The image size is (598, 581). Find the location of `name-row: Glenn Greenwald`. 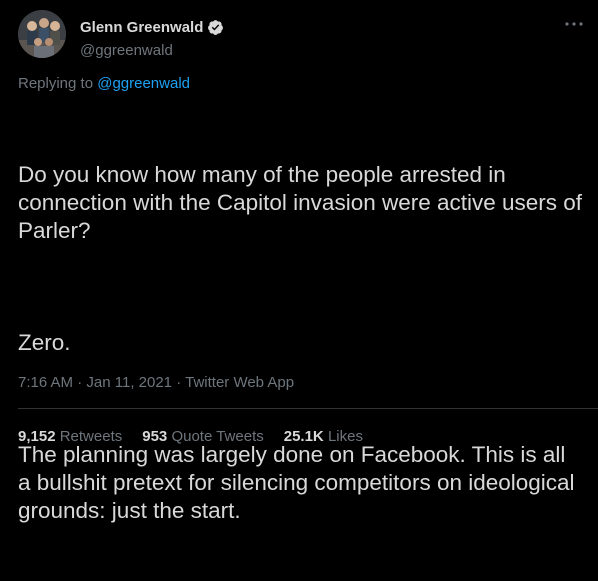

name-row: Glenn Greenwald is located at coordinates (152, 27).